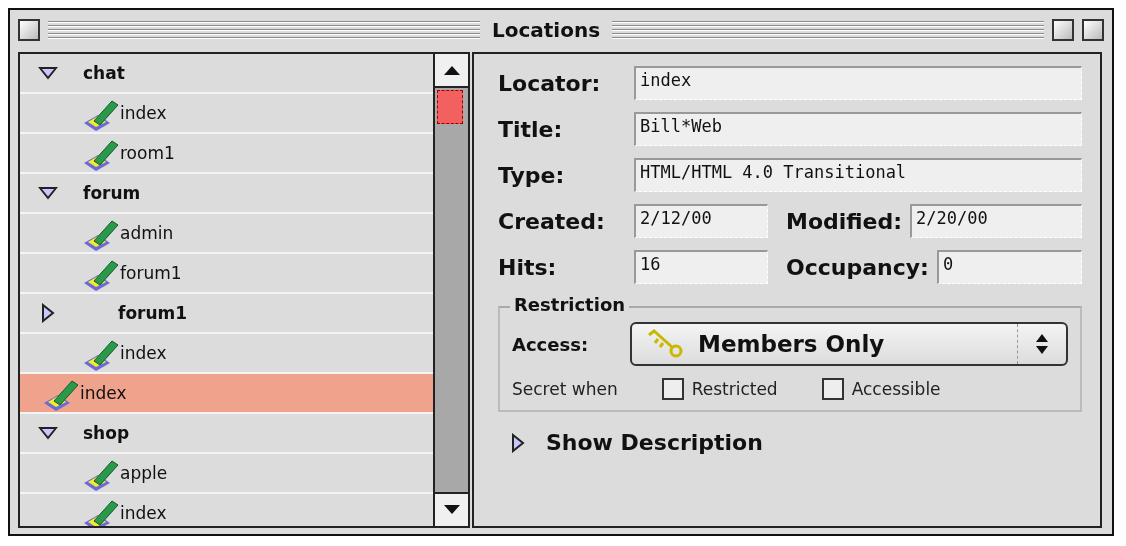 The image size is (1126, 546). What do you see at coordinates (550, 83) in the screenshot?
I see `field-label: Locator:` at bounding box center [550, 83].